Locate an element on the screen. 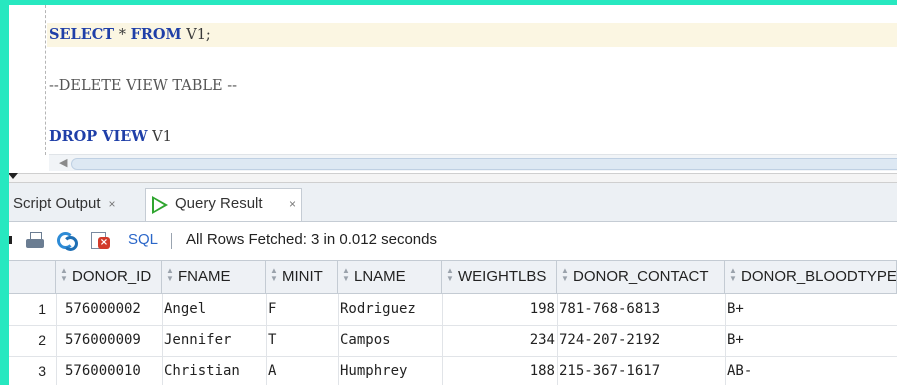 The image size is (897, 385). row-number: 2 is located at coordinates (42, 340).